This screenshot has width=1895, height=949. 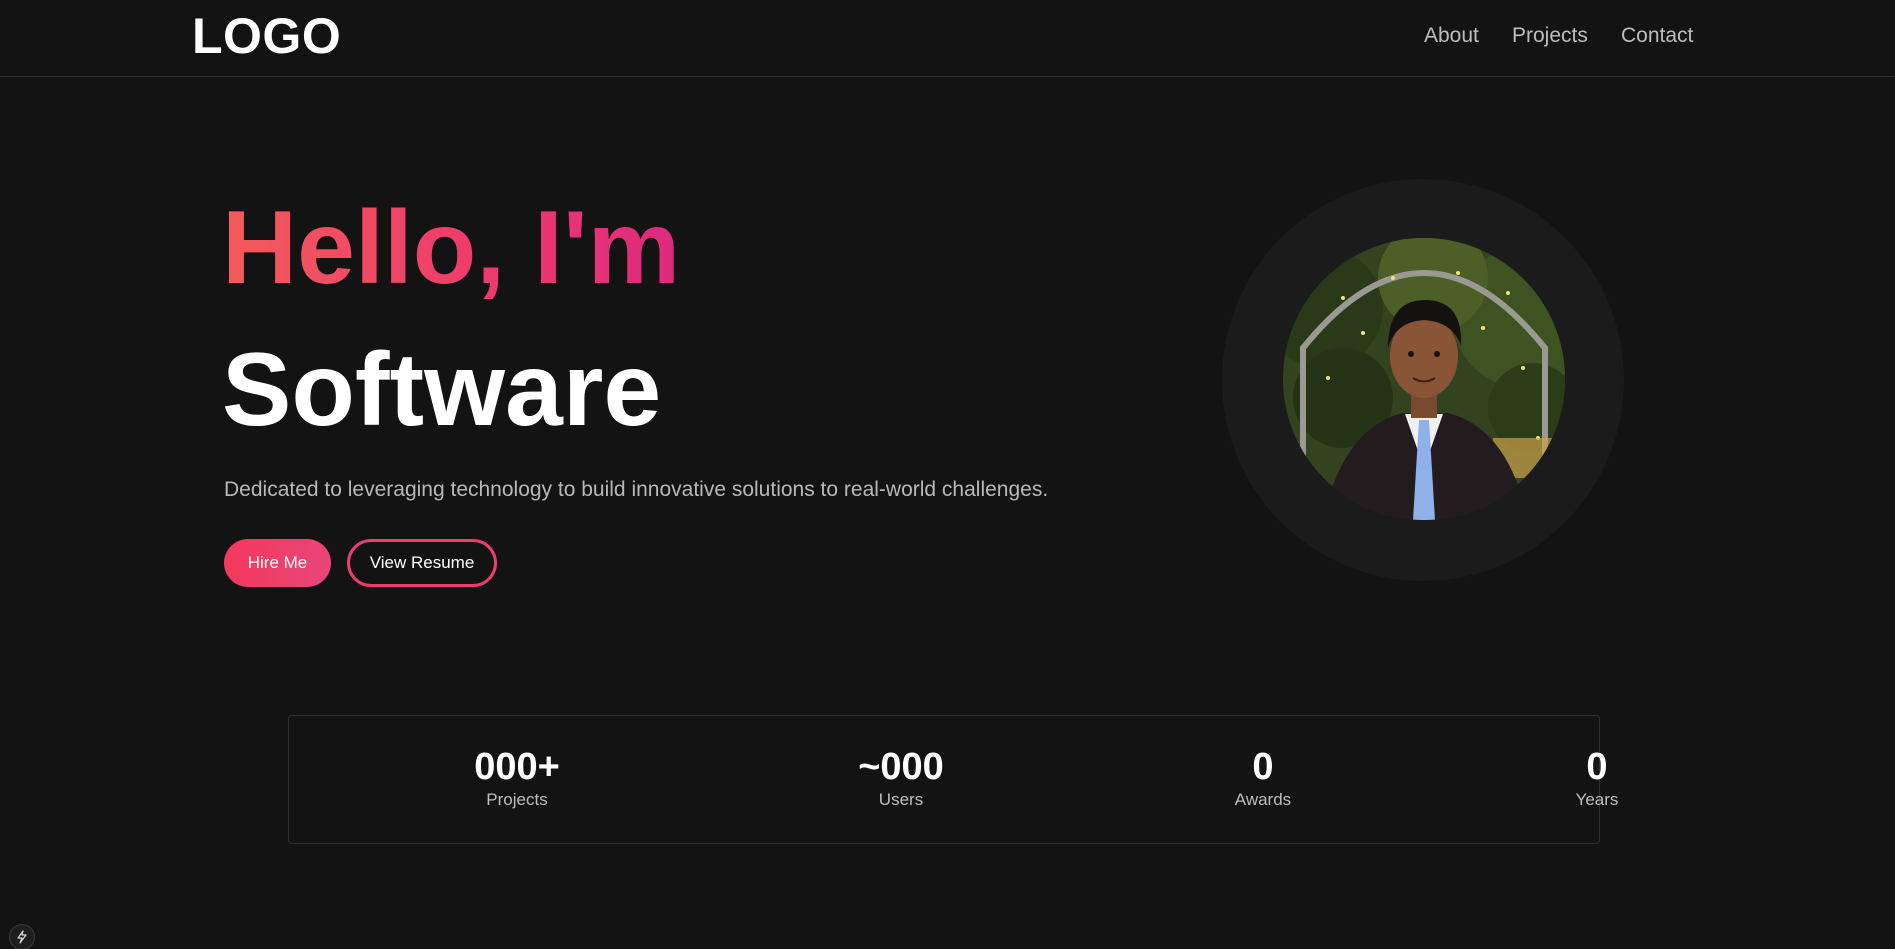 I want to click on stat-users: ~000 Users, so click(x=901, y=779).